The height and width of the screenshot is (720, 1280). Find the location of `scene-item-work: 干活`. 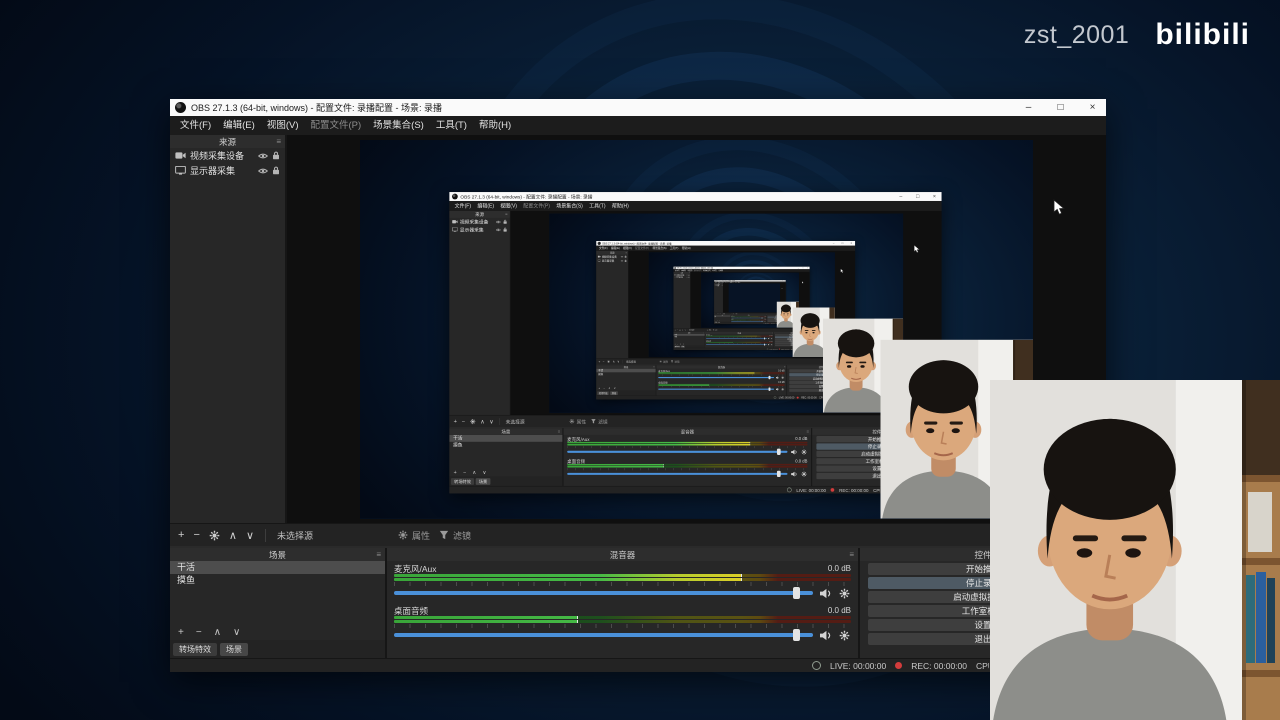

scene-item-work: 干活 is located at coordinates (506, 438).